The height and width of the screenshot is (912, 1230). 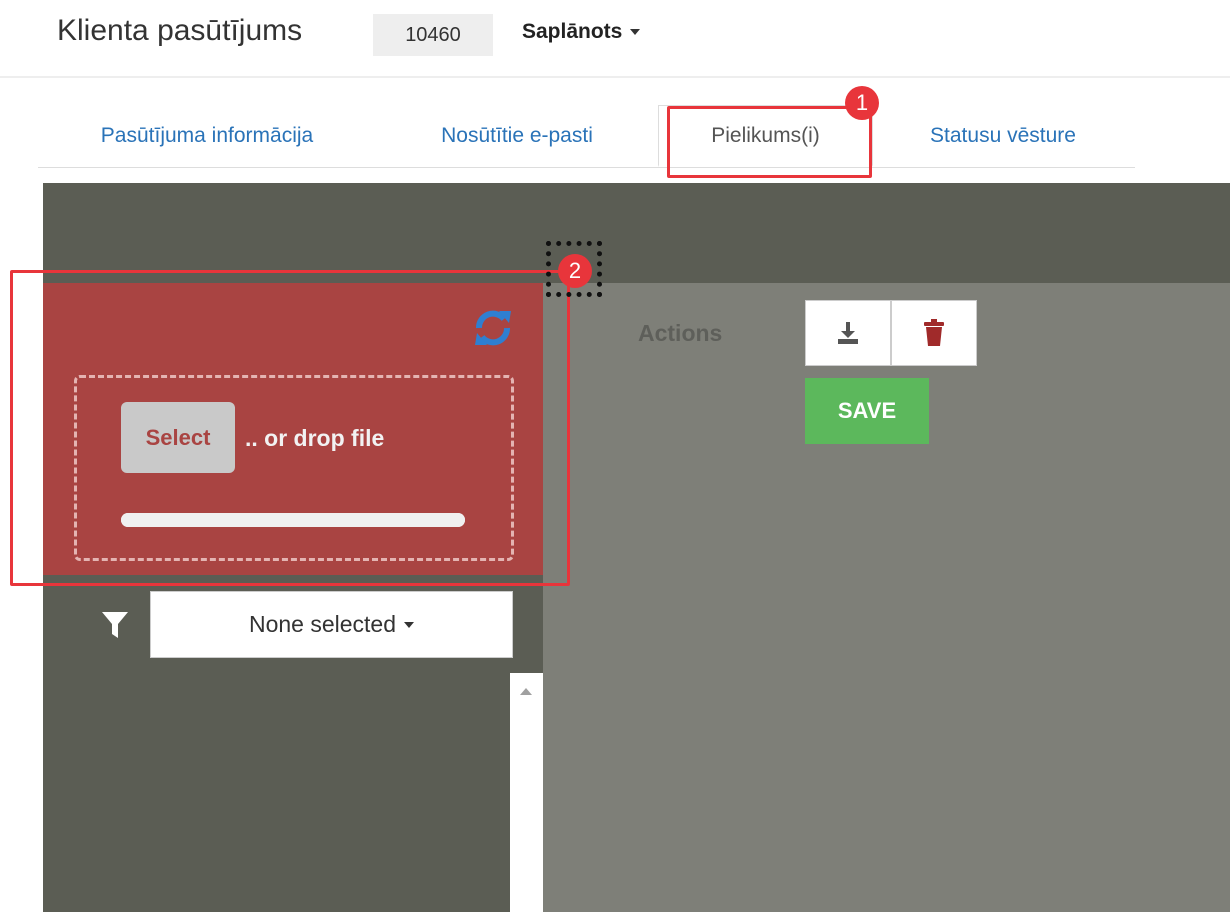 What do you see at coordinates (526, 691) in the screenshot?
I see `scroll-up-arrow-icon` at bounding box center [526, 691].